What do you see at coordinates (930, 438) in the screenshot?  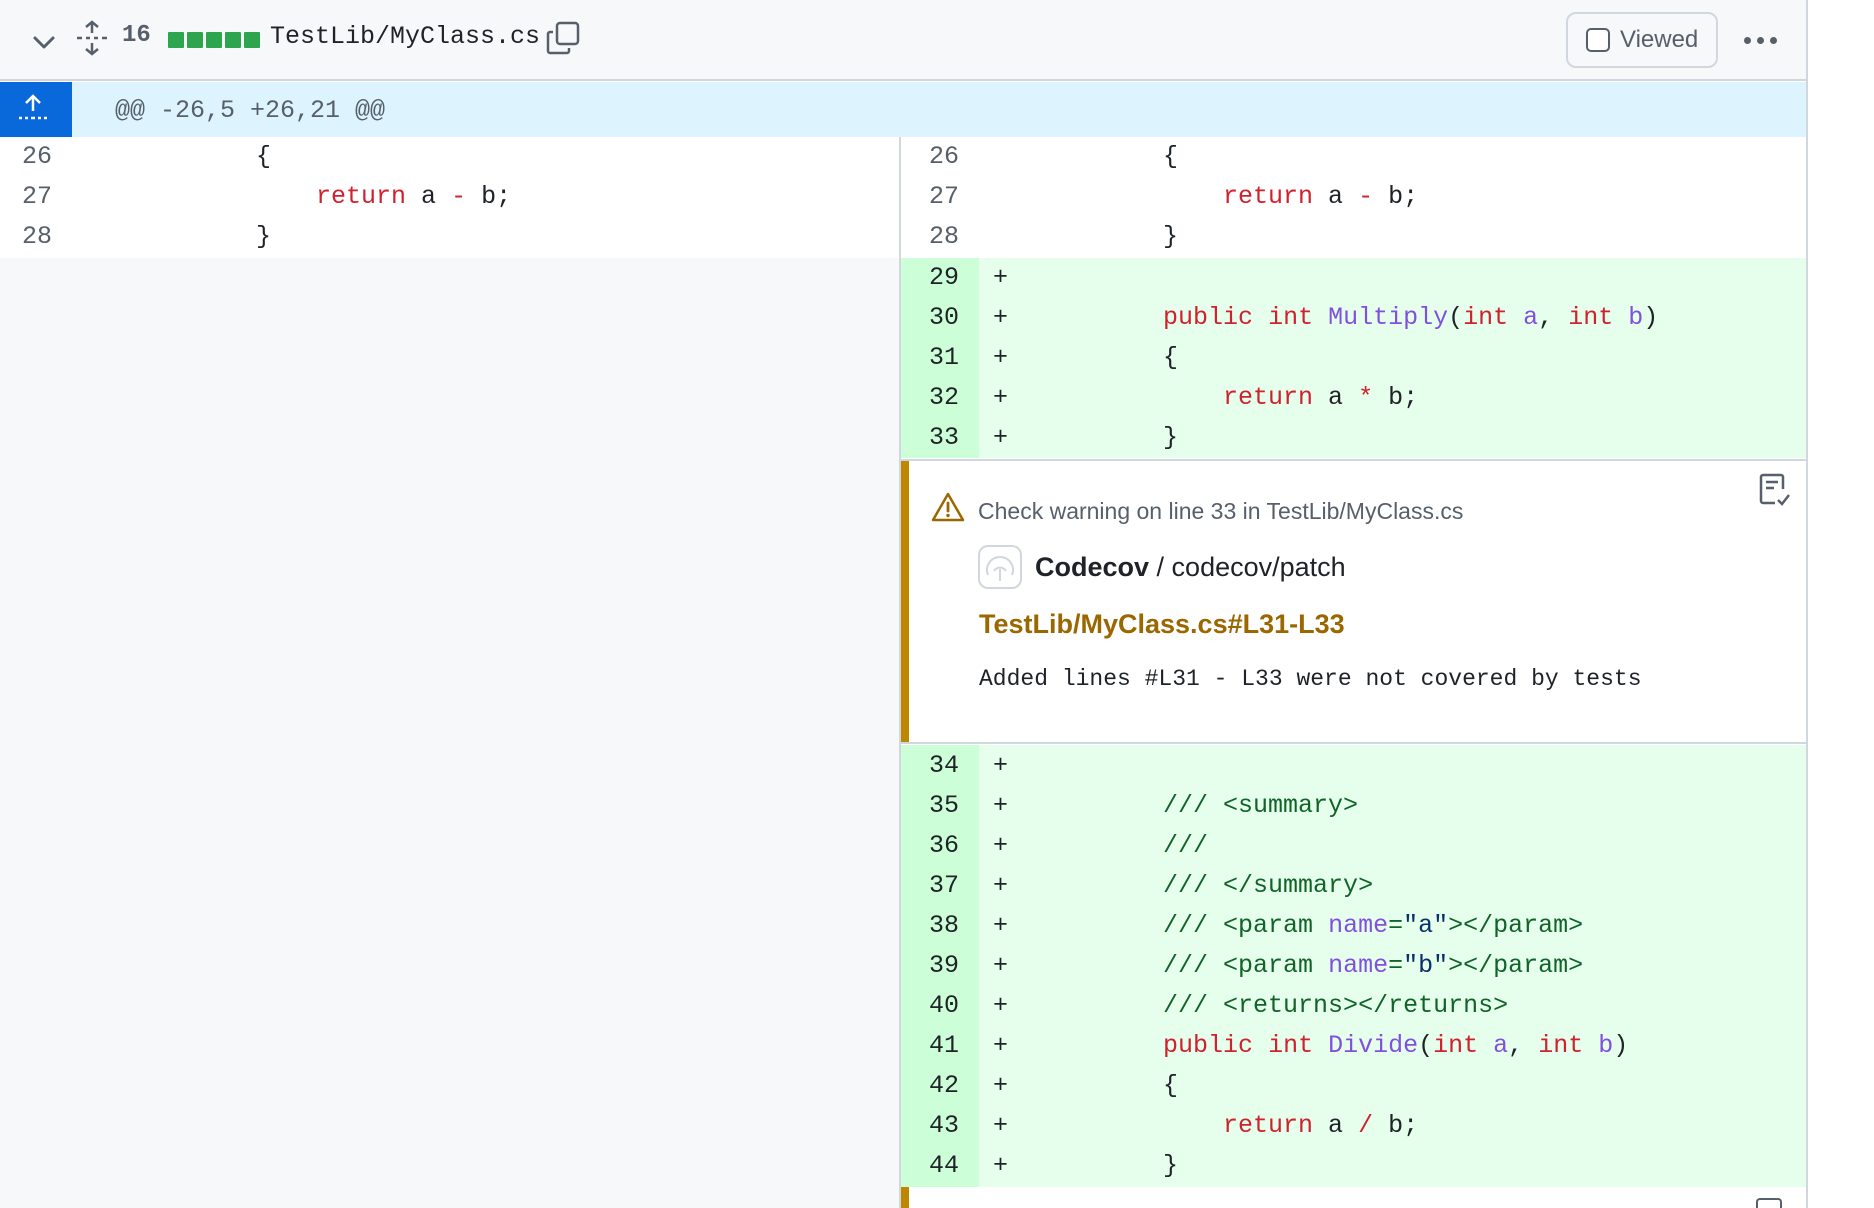 I see `line-number: 33` at bounding box center [930, 438].